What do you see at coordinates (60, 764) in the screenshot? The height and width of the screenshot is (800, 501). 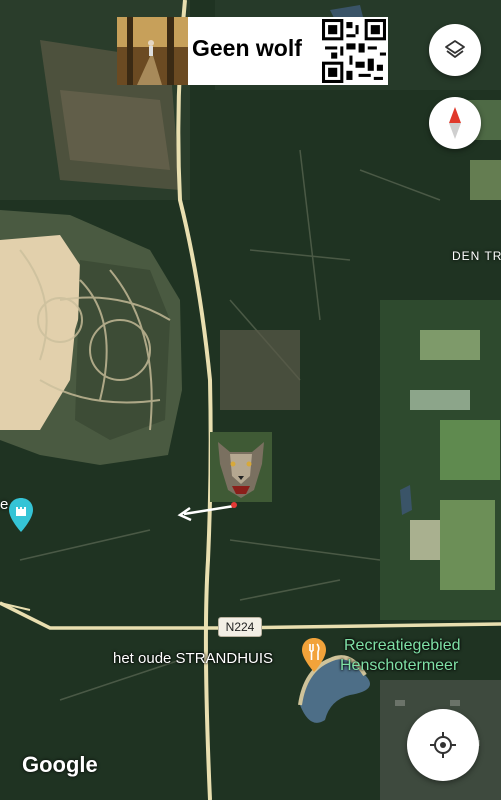 I see `google-attribution-logo: Google` at bounding box center [60, 764].